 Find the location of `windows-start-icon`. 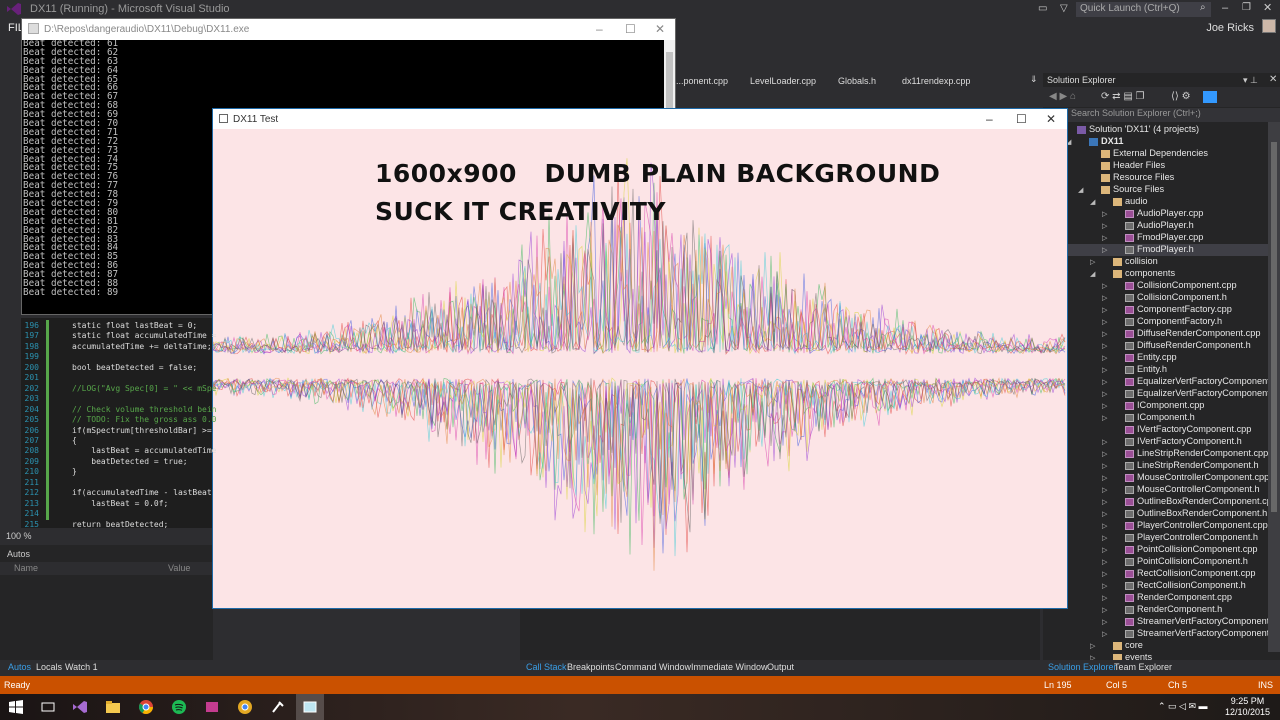

windows-start-icon is located at coordinates (16, 707).